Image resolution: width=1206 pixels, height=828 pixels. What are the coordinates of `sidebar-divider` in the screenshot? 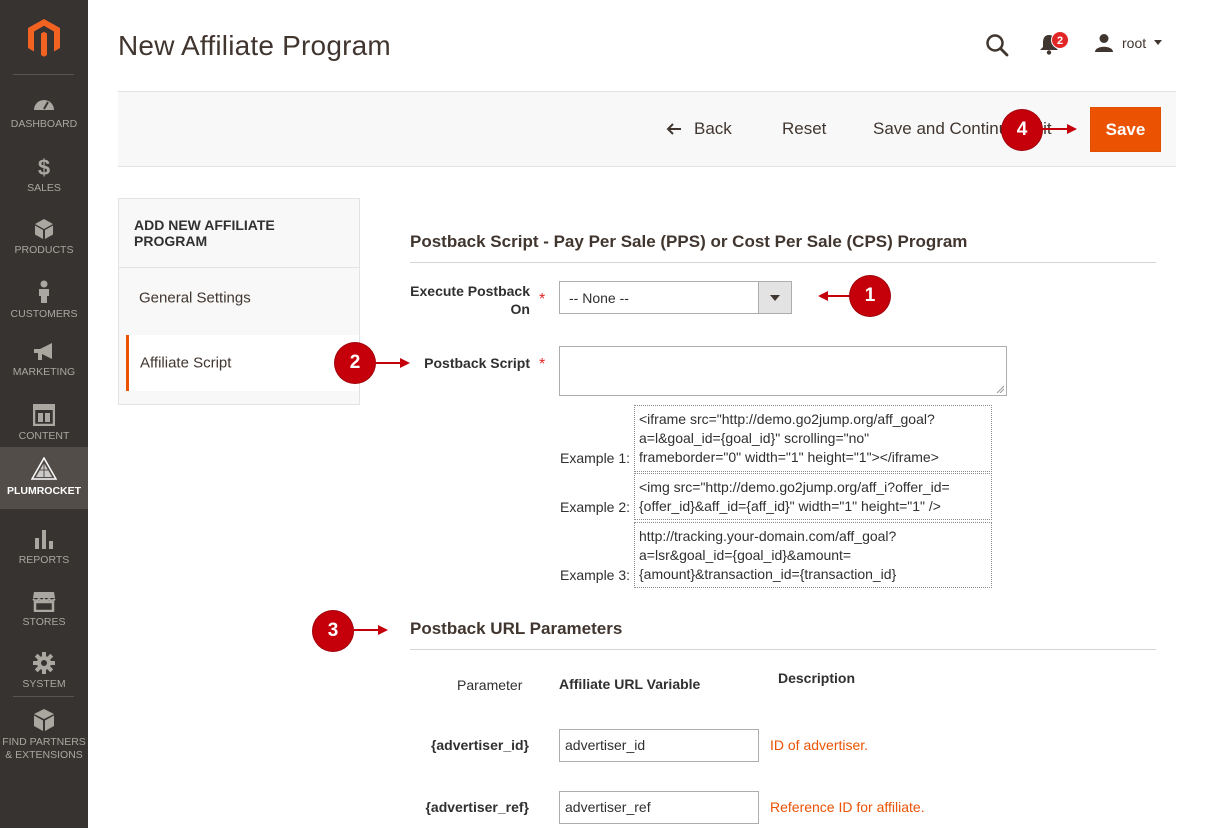 It's located at (43, 696).